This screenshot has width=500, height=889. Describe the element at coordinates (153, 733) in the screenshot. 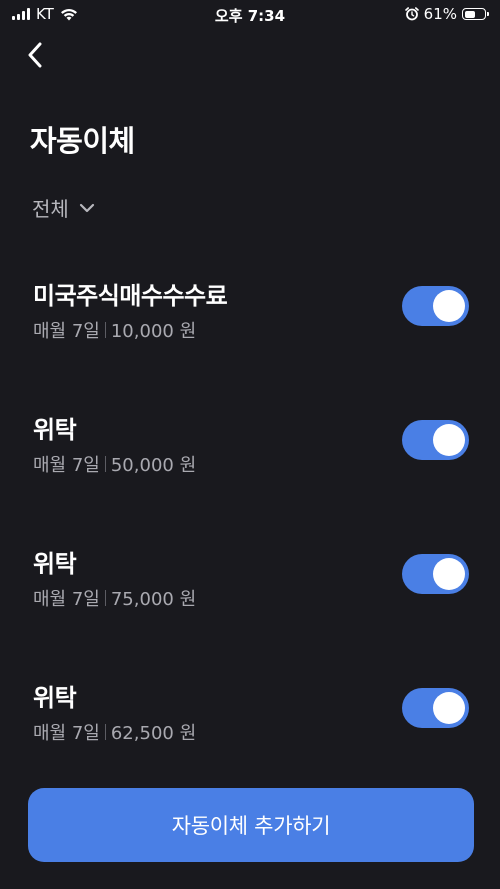

I see `transfer-amount: 62,500 원` at that location.